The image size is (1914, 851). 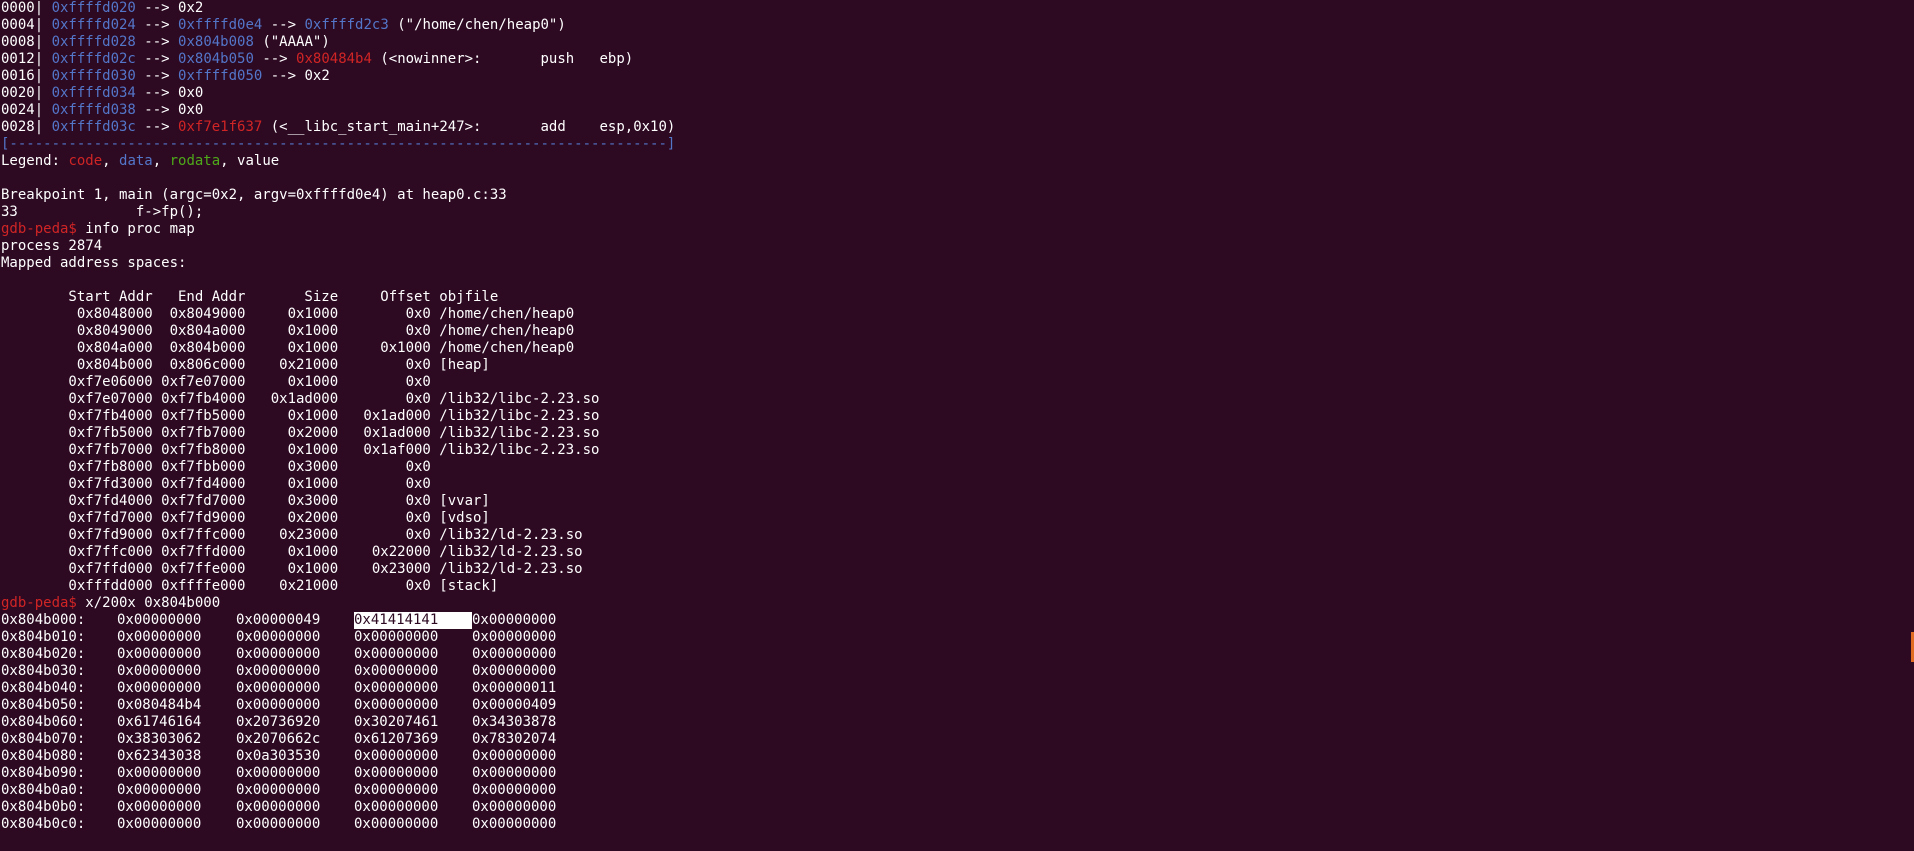 What do you see at coordinates (165, 76) in the screenshot?
I see `stack-line: 0016| 0xffffd030 --> 0xffffd050 --> 0x2` at bounding box center [165, 76].